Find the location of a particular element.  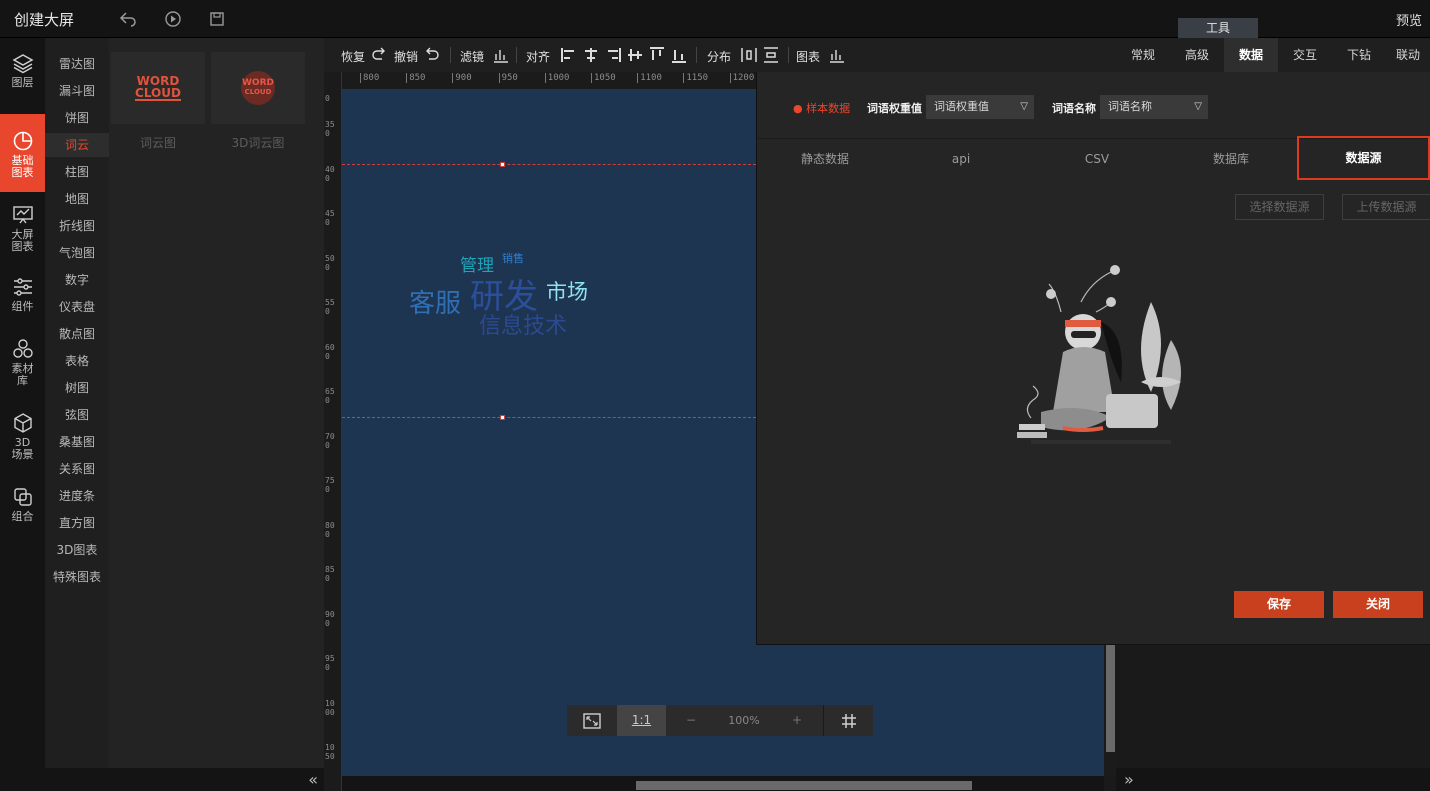

selection-guide-bottom is located at coordinates (549, 417).